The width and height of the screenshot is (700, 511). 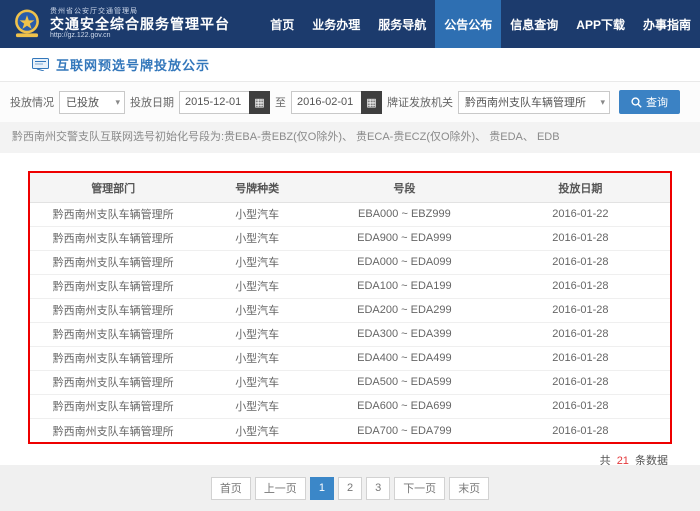 What do you see at coordinates (326, 102) in the screenshot?
I see `date-to-input` at bounding box center [326, 102].